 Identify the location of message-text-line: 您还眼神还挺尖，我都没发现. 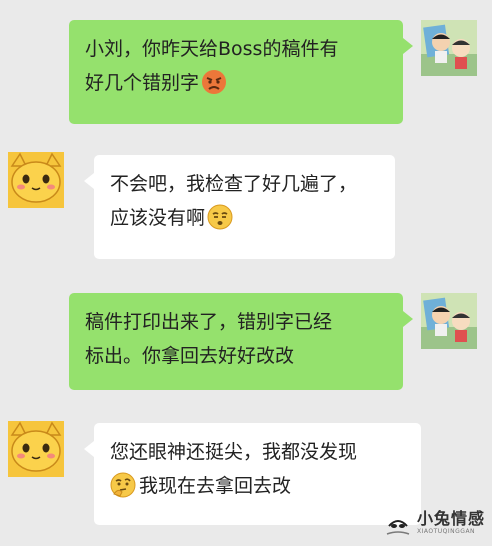
(234, 452).